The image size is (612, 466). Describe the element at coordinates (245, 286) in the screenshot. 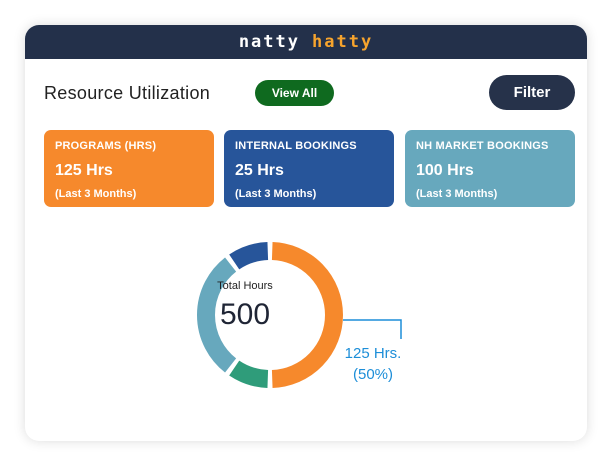

I see `donut-center-label: Total Hours` at that location.